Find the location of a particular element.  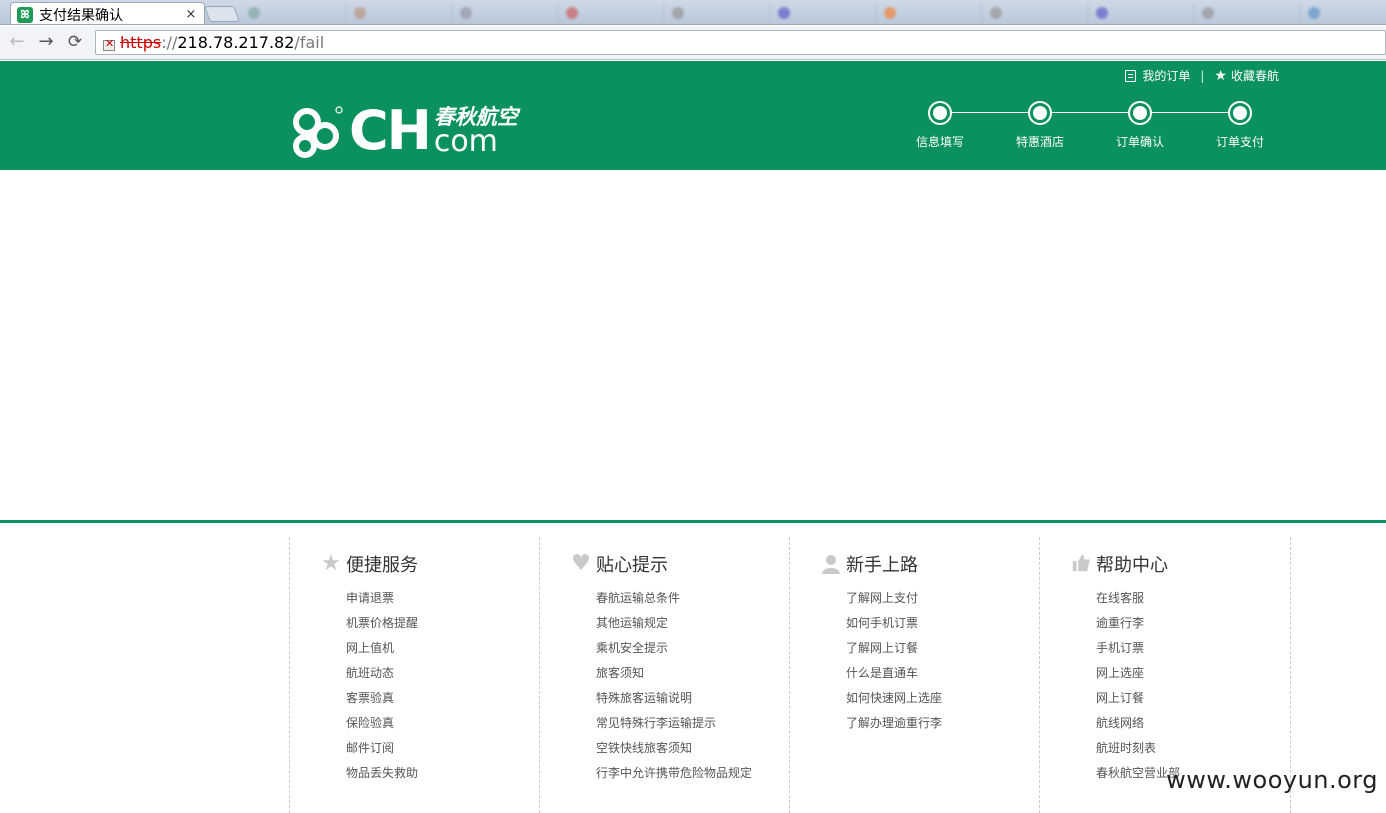

footer-link: 旅客须知 is located at coordinates (692, 673).